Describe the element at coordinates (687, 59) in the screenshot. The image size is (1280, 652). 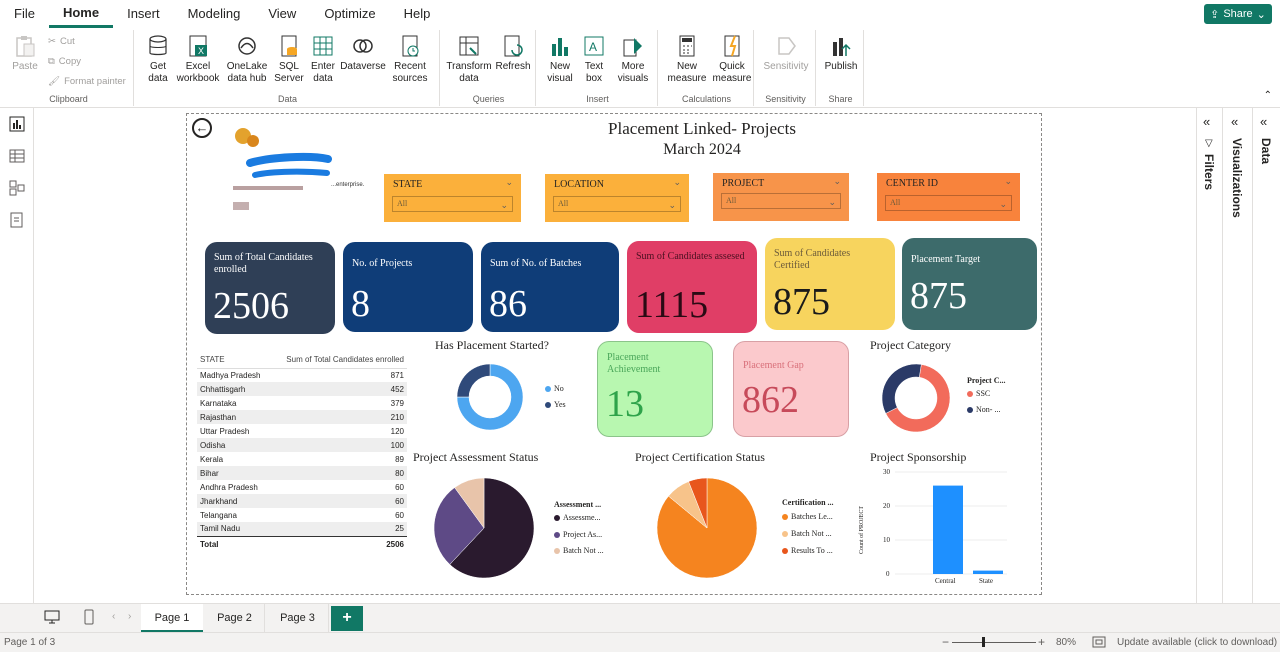
I see `new-measure-button: New measure` at that location.